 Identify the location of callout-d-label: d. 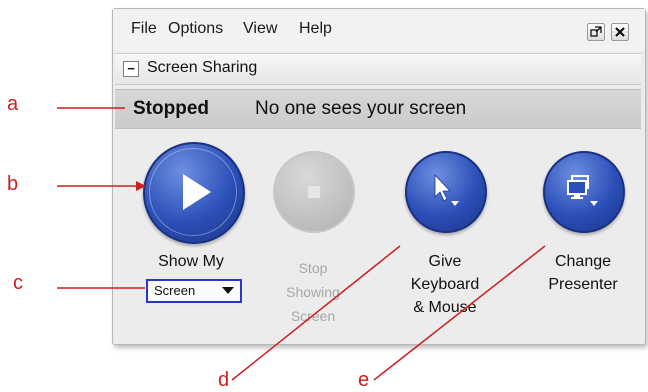
(224, 380).